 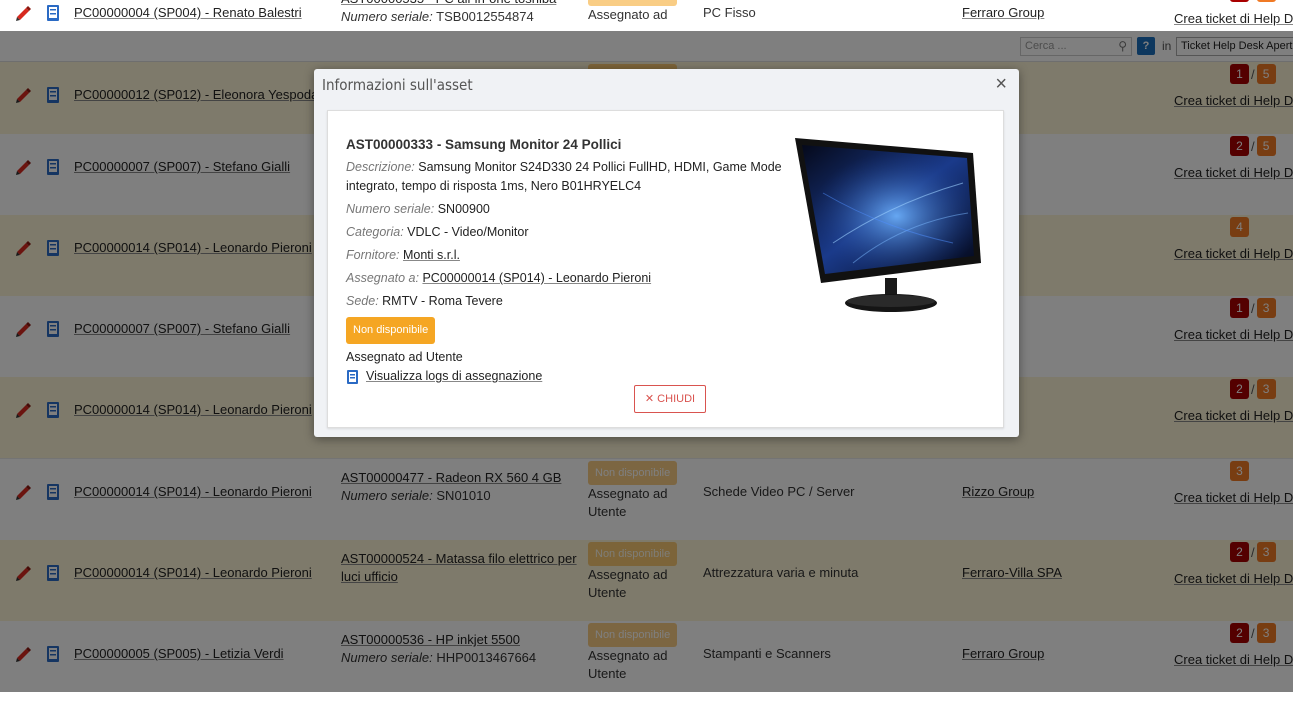 I want to click on view-logs-link: Visualizza logs di assegnazione, so click(x=454, y=376).